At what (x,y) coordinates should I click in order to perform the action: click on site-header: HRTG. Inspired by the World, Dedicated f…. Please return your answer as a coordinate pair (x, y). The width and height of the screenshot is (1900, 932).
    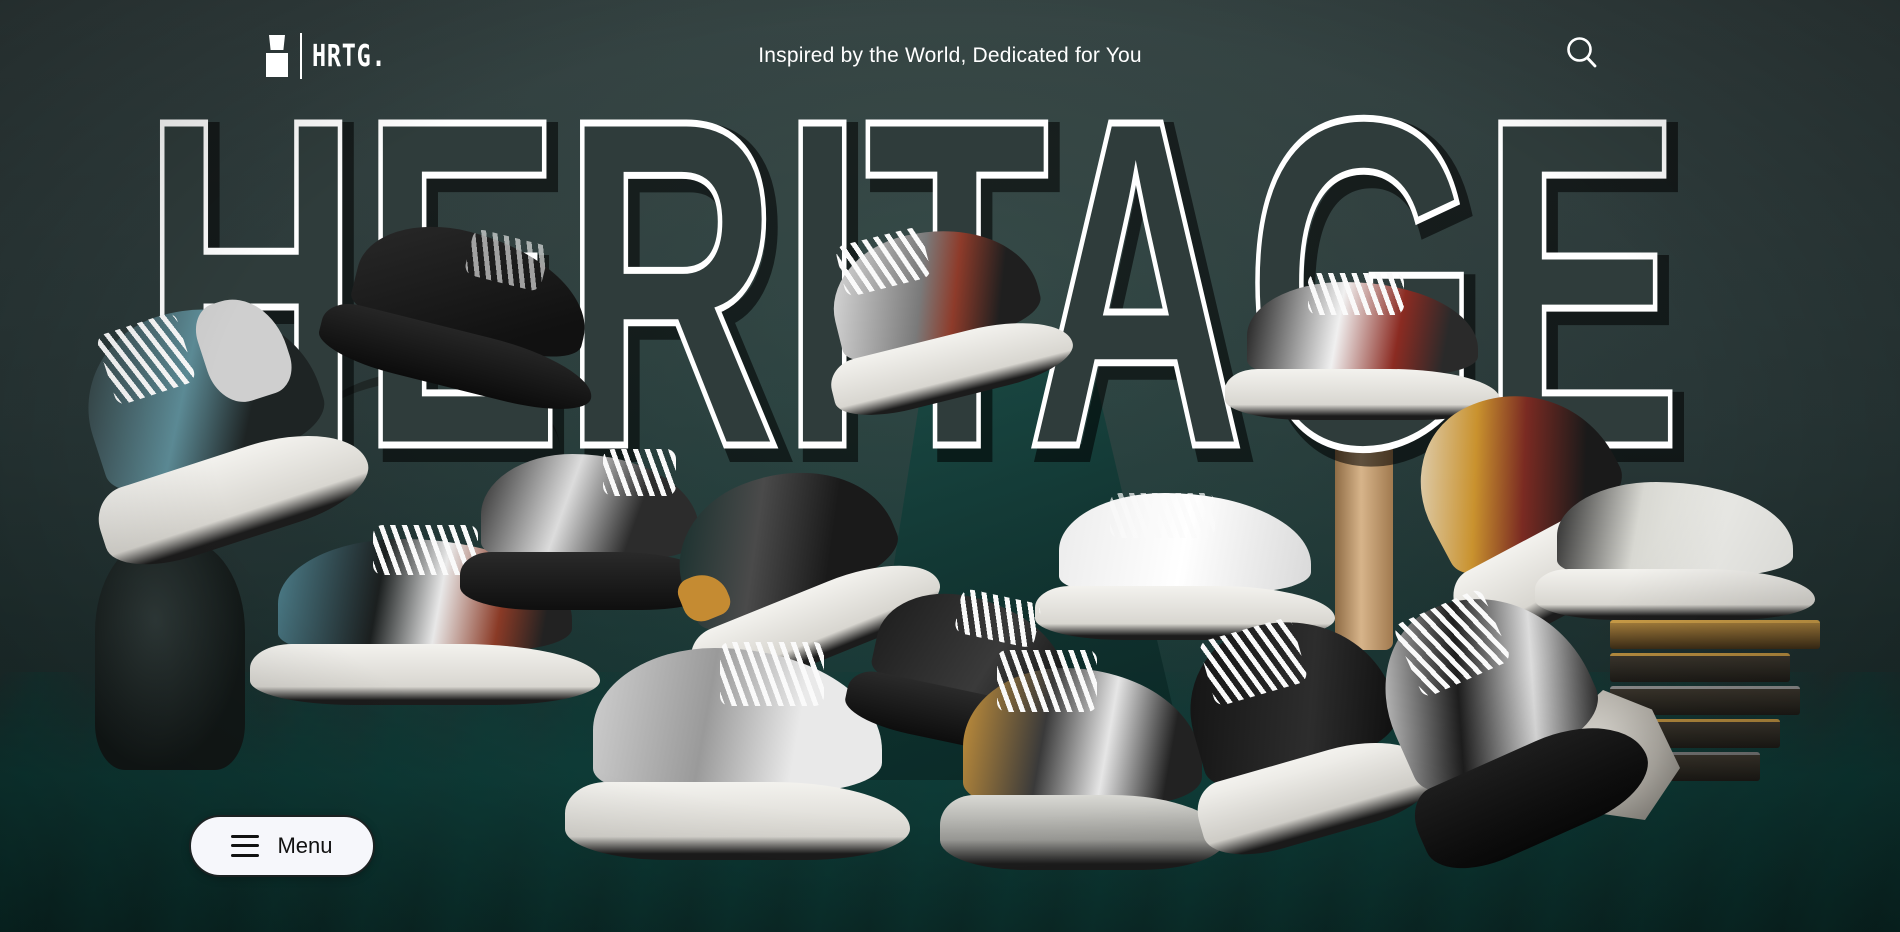
    Looking at the image, I should click on (950, 55).